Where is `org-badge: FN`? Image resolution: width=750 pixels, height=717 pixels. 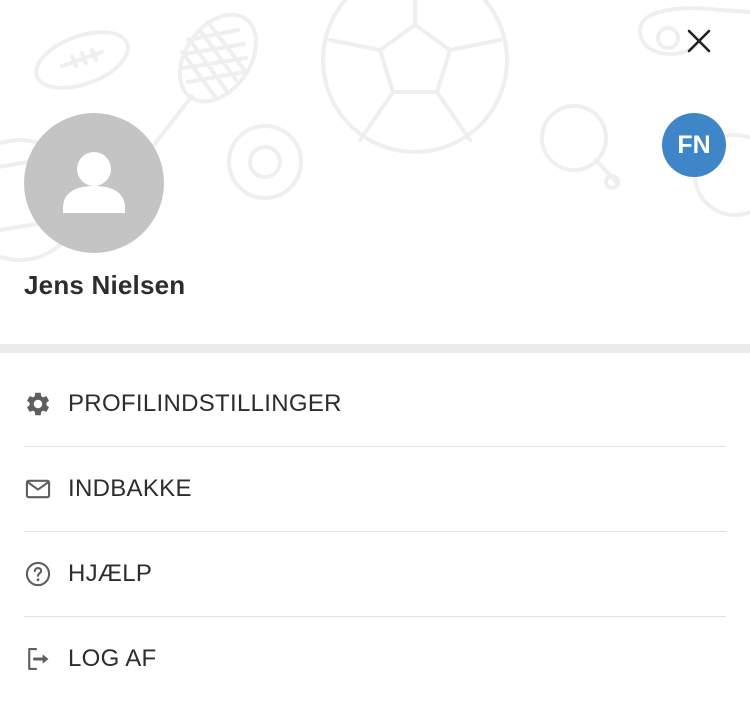 org-badge: FN is located at coordinates (694, 145).